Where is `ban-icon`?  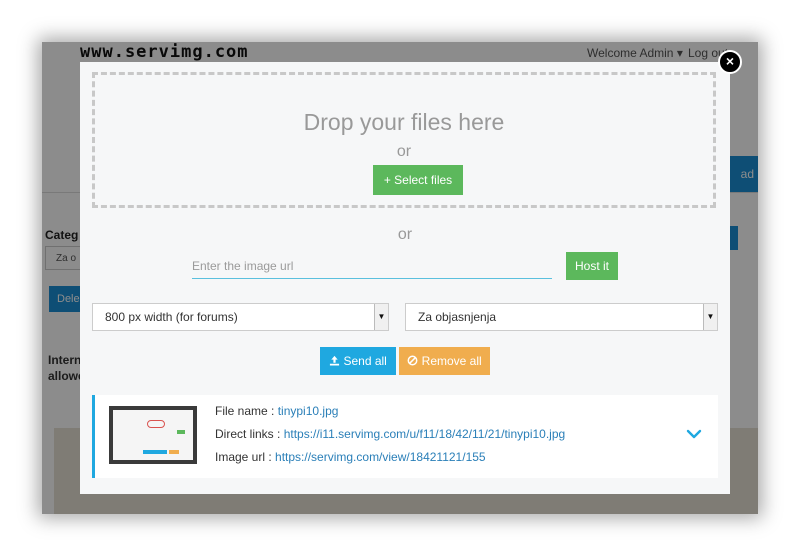 ban-icon is located at coordinates (412, 360).